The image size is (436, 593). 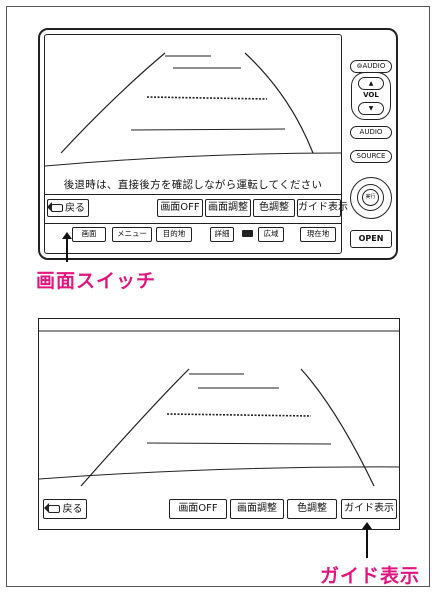 I want to click on hard-menu-row: 画面 メニュー 目的地 詳細 広域 現在地, so click(x=193, y=234).